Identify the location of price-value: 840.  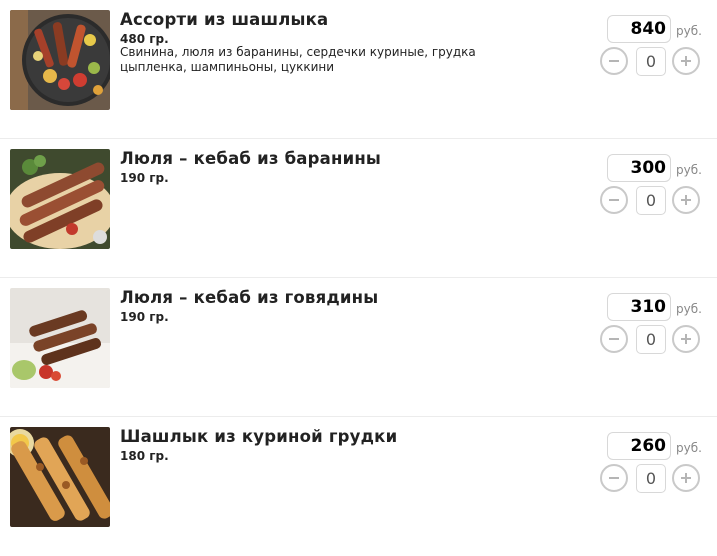
(639, 29).